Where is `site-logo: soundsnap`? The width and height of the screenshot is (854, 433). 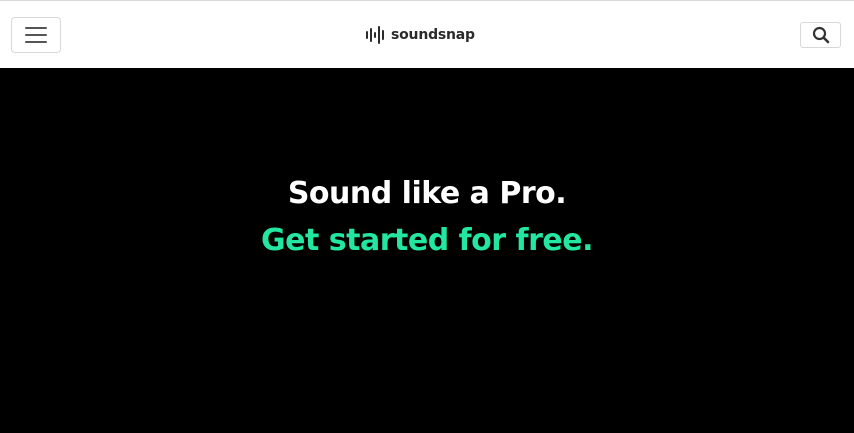
site-logo: soundsnap is located at coordinates (420, 35).